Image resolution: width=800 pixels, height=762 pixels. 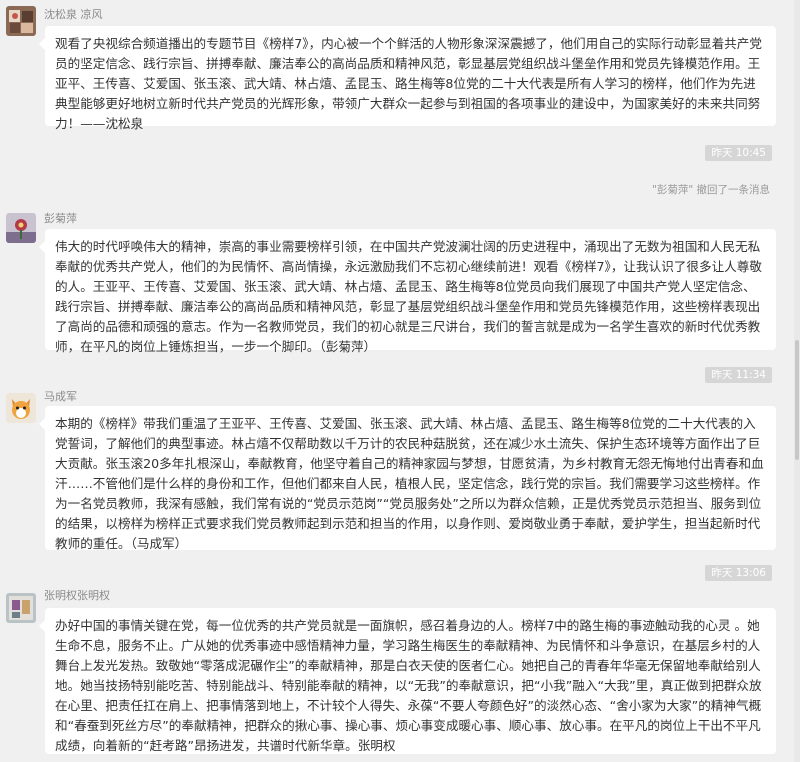 I want to click on timestamp: 昨天 13:06, so click(x=738, y=573).